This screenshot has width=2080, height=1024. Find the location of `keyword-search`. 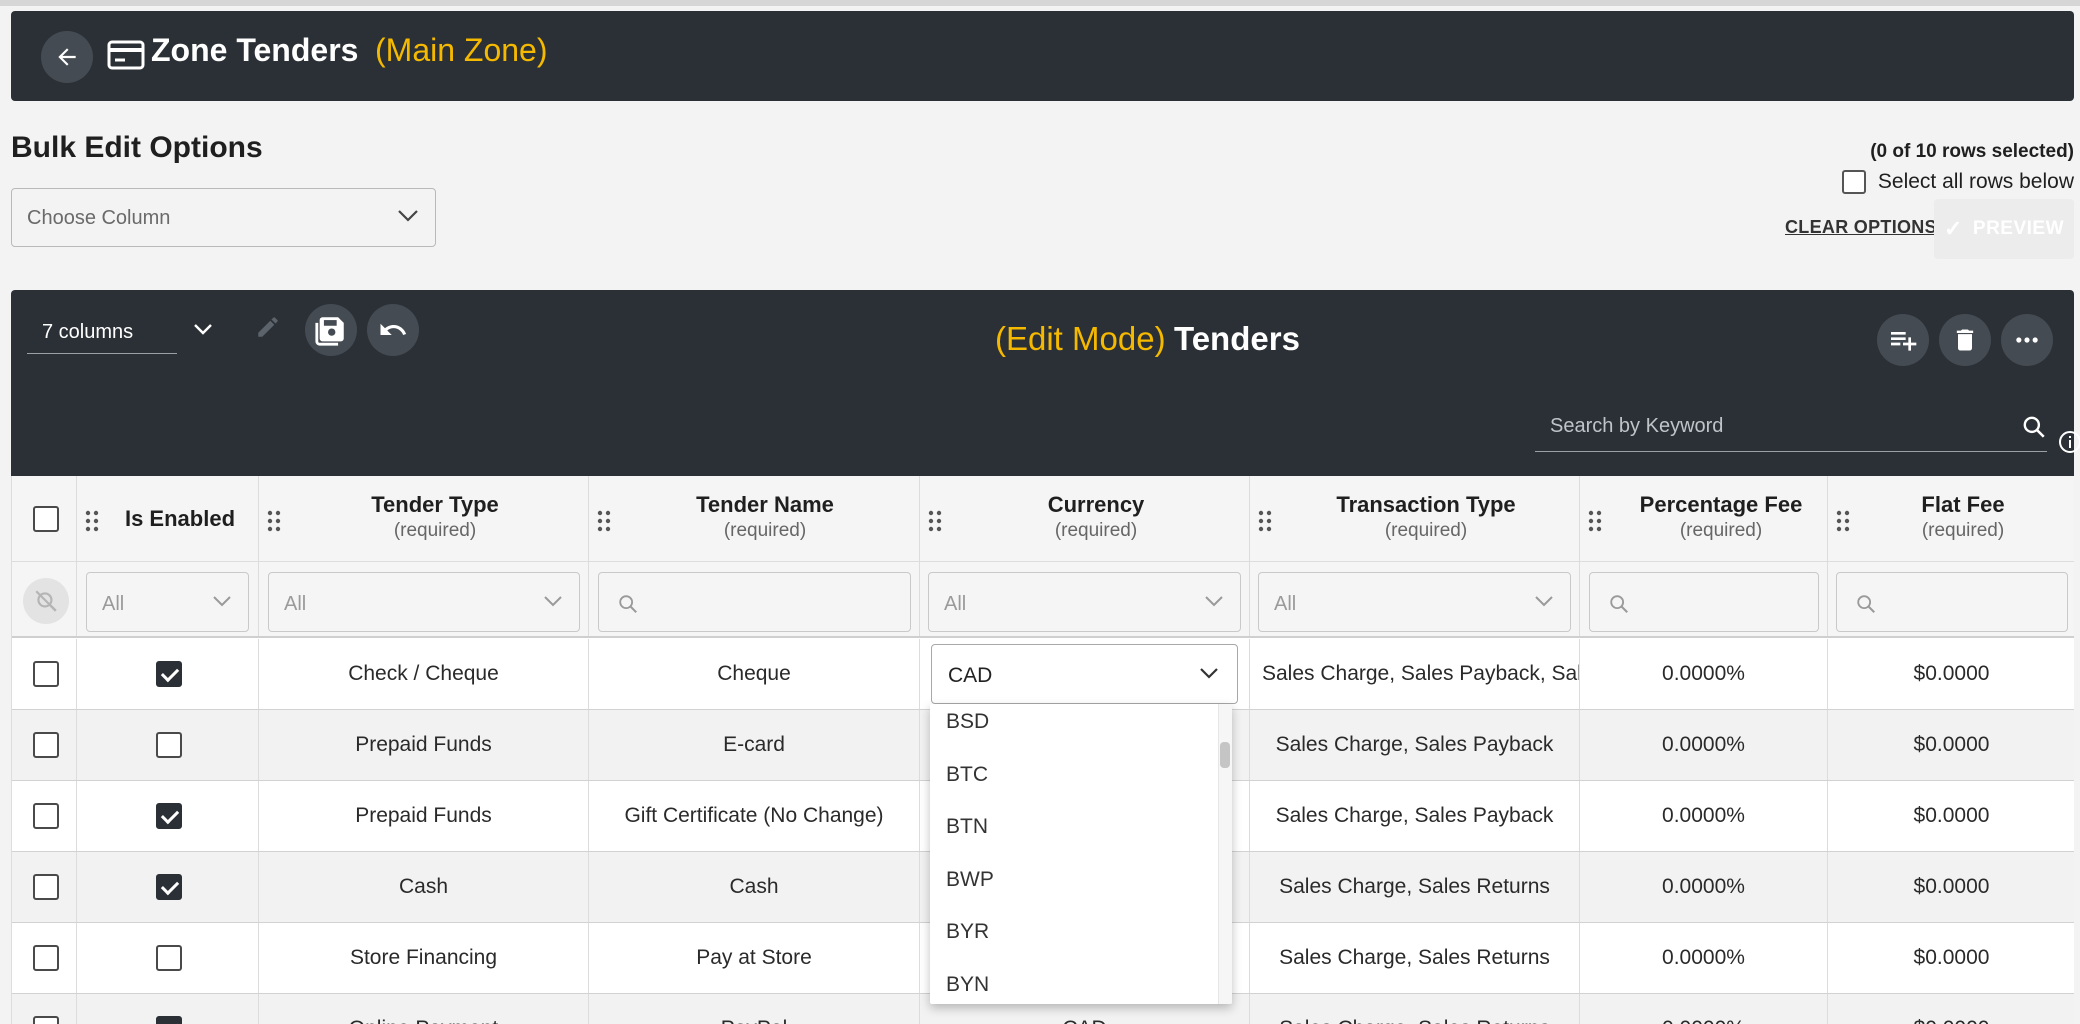

keyword-search is located at coordinates (1791, 427).